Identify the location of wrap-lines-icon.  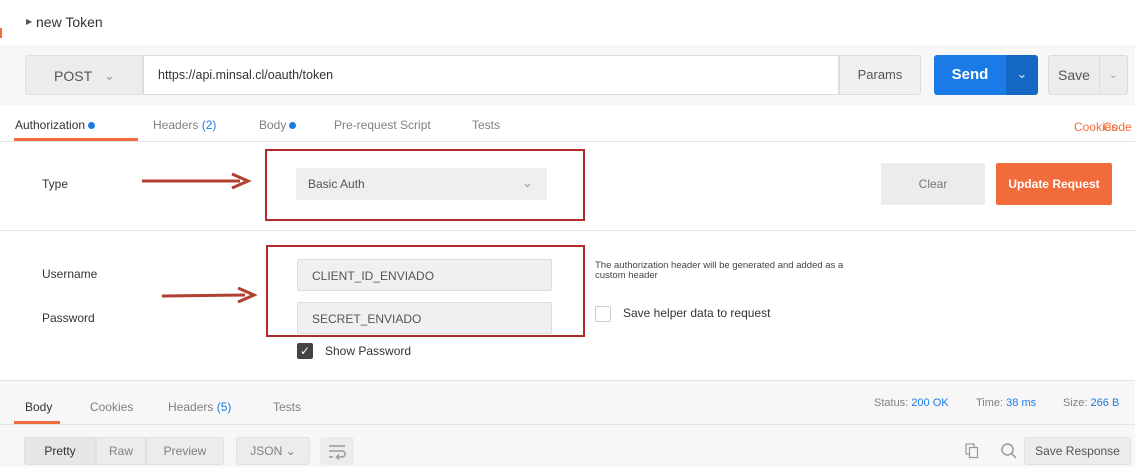
(337, 451).